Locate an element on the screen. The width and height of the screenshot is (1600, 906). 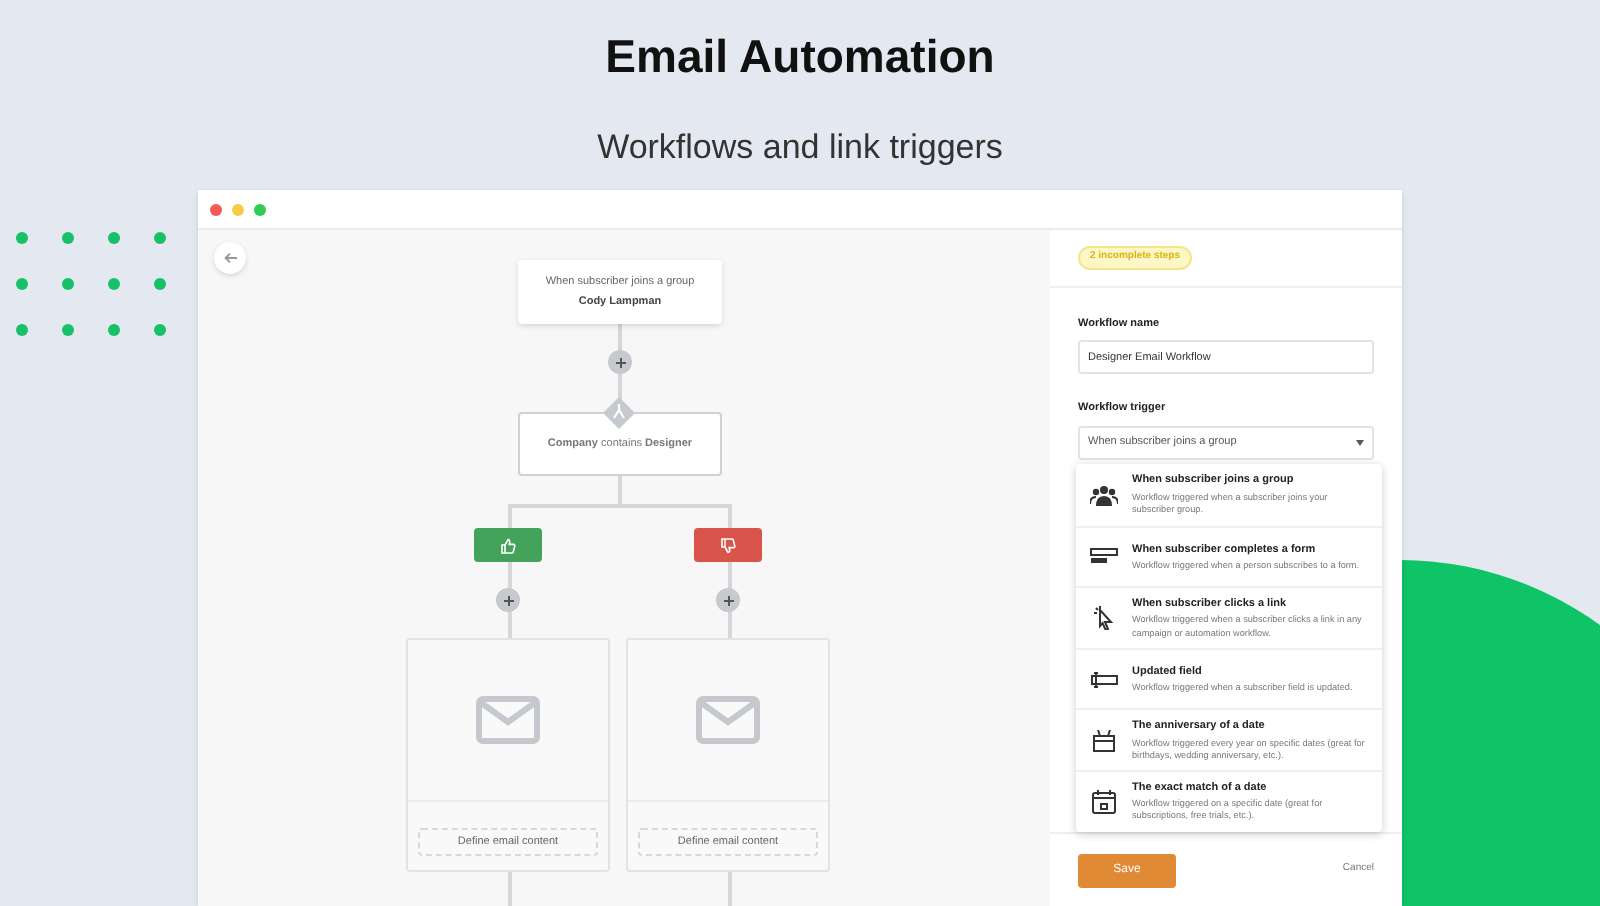
thumbs-down-icon is located at coordinates (728, 545).